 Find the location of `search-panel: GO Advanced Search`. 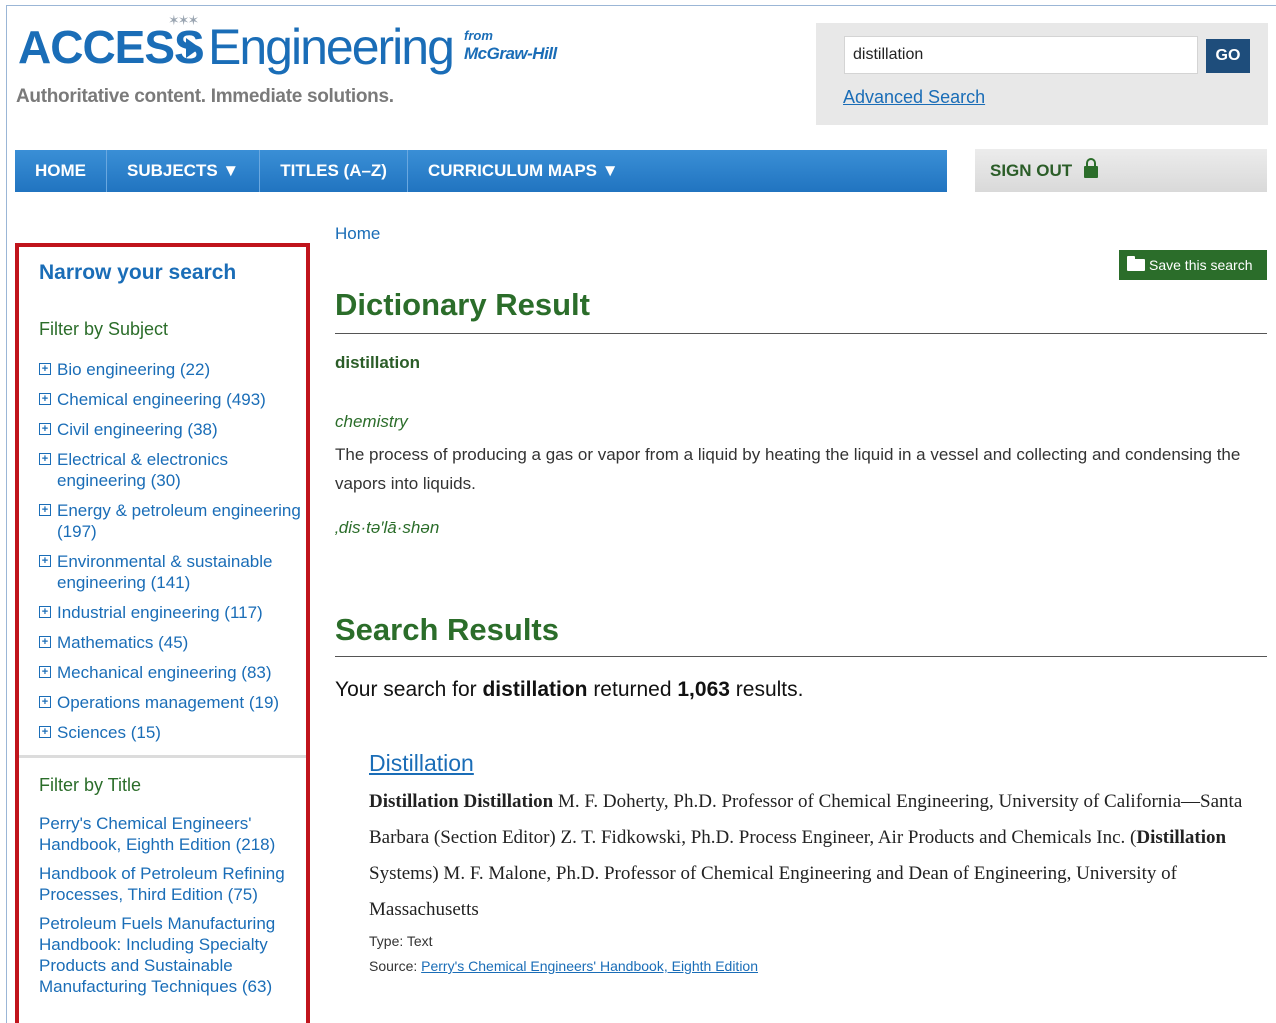

search-panel: GO Advanced Search is located at coordinates (1042, 74).